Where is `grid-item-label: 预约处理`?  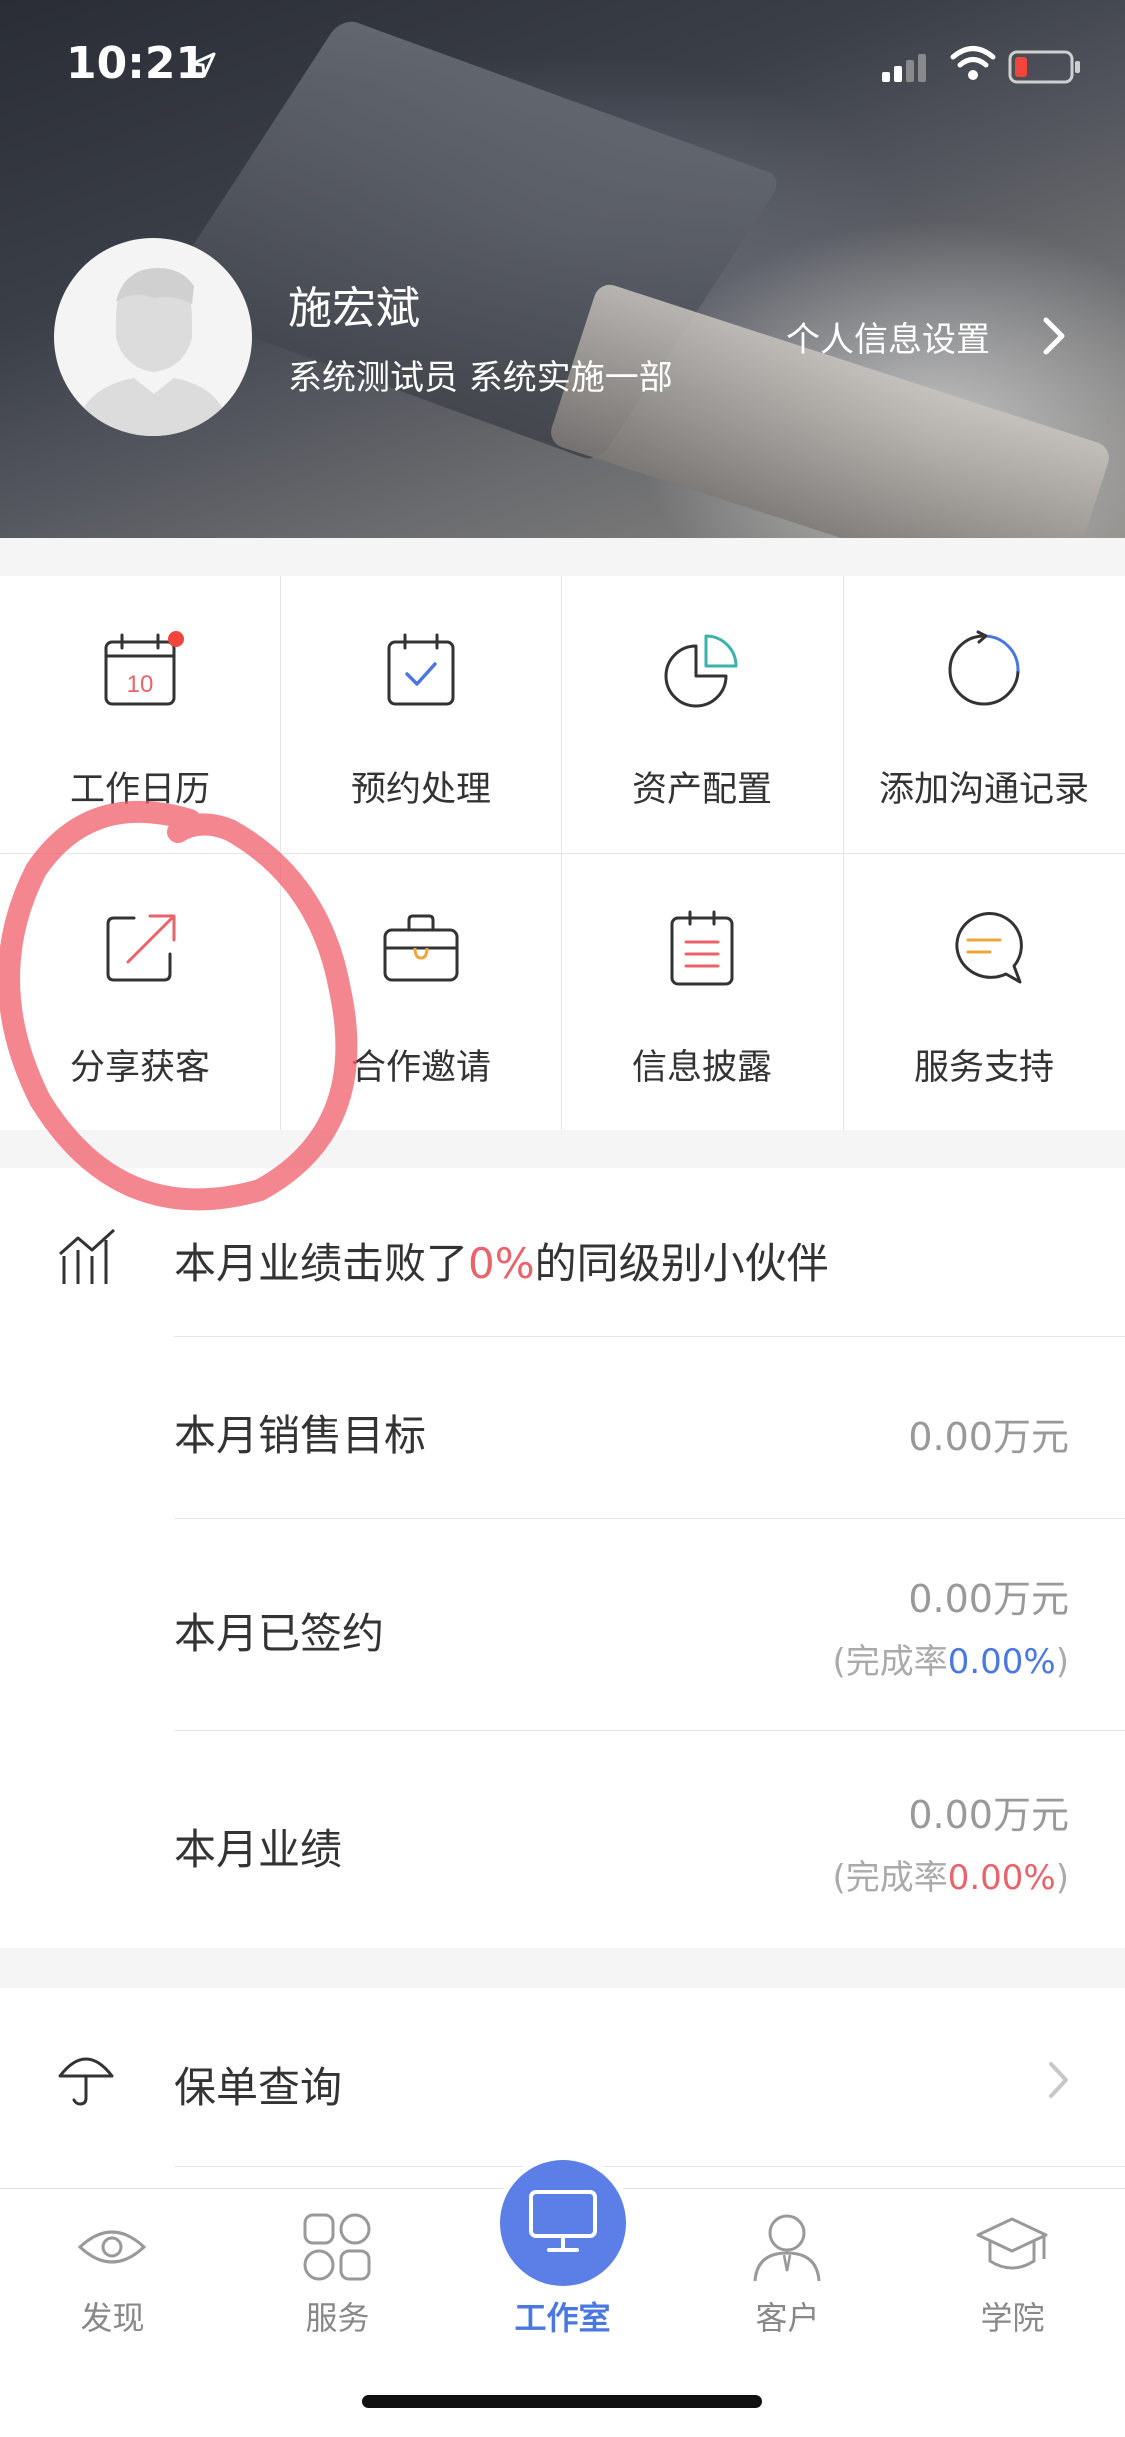
grid-item-label: 预约处理 is located at coordinates (420, 790).